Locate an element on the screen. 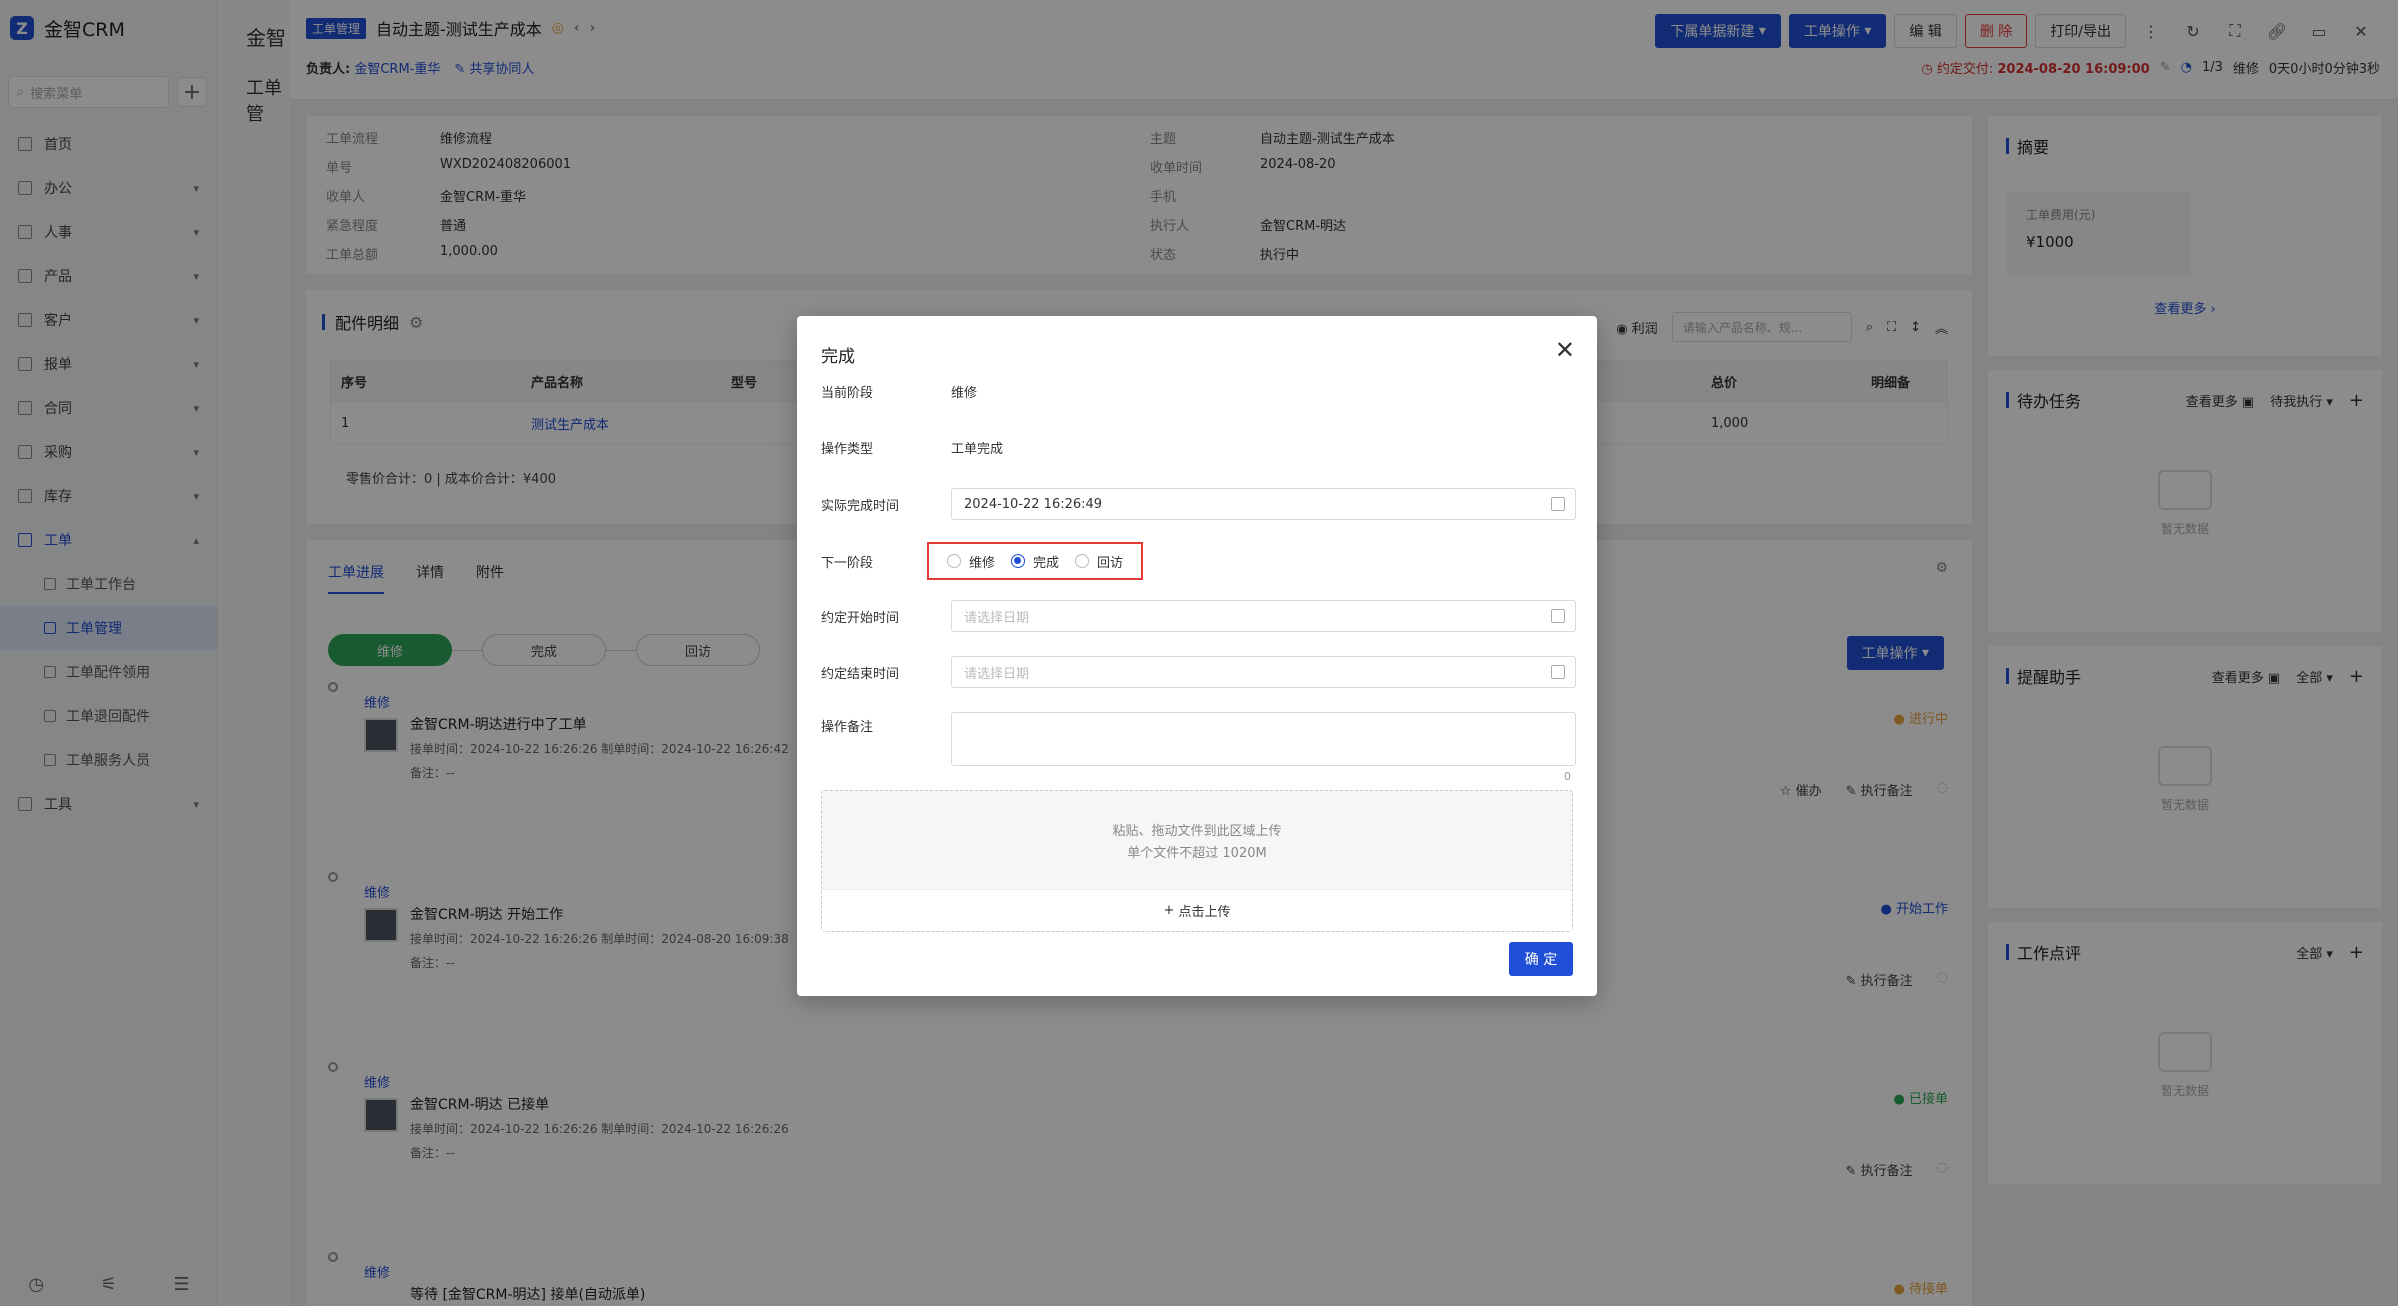 The height and width of the screenshot is (1306, 2398). end-time-row: 约定结束时间 请选择日期 is located at coordinates (1198, 672).